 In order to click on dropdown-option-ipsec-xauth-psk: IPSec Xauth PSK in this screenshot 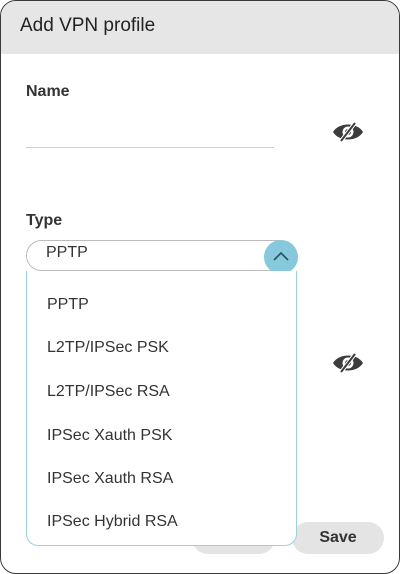, I will do `click(109, 436)`.